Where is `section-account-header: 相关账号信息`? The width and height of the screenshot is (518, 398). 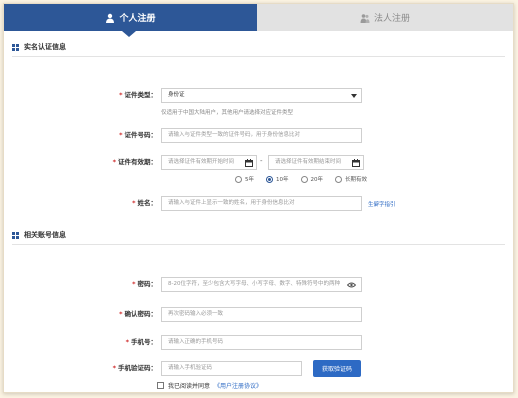
section-account-header: 相关账号信息 is located at coordinates (39, 235).